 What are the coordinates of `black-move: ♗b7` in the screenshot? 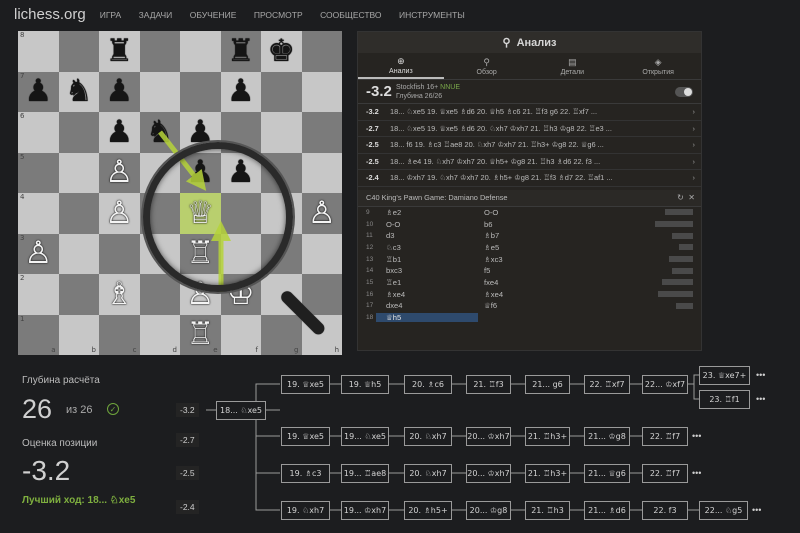 It's located at (538, 235).